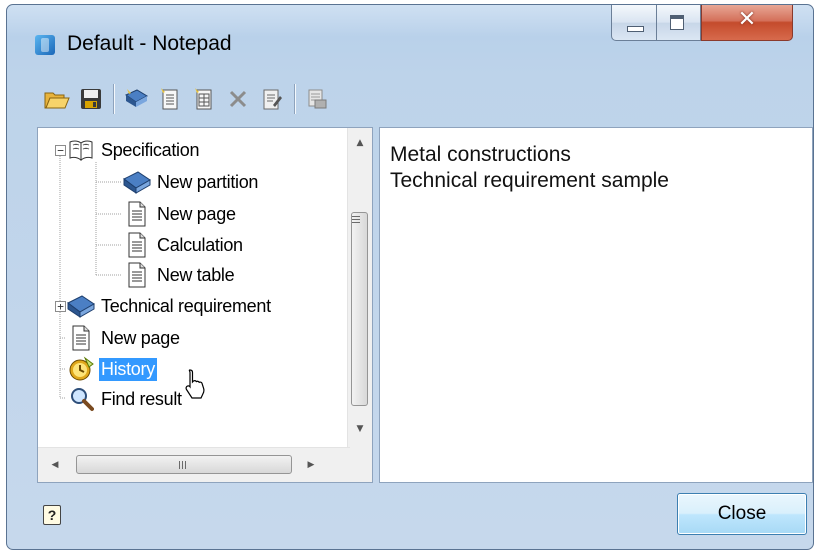 The image size is (816, 553). What do you see at coordinates (45, 45) in the screenshot?
I see `app-icon` at bounding box center [45, 45].